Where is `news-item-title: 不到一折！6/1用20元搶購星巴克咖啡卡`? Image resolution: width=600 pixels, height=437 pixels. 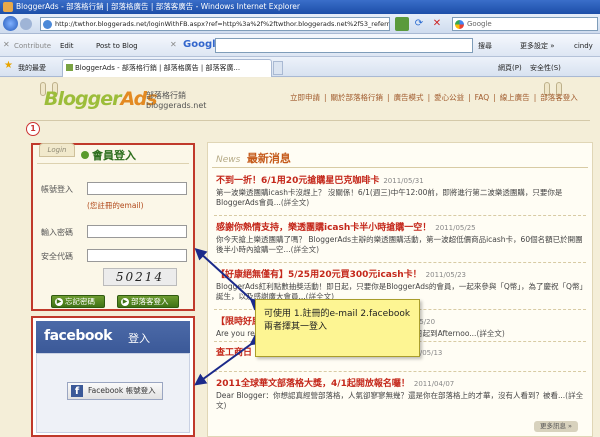
news-item-title: 不到一折！6/1用20元搶購星巴克咖啡卡 is located at coordinates (297, 181).